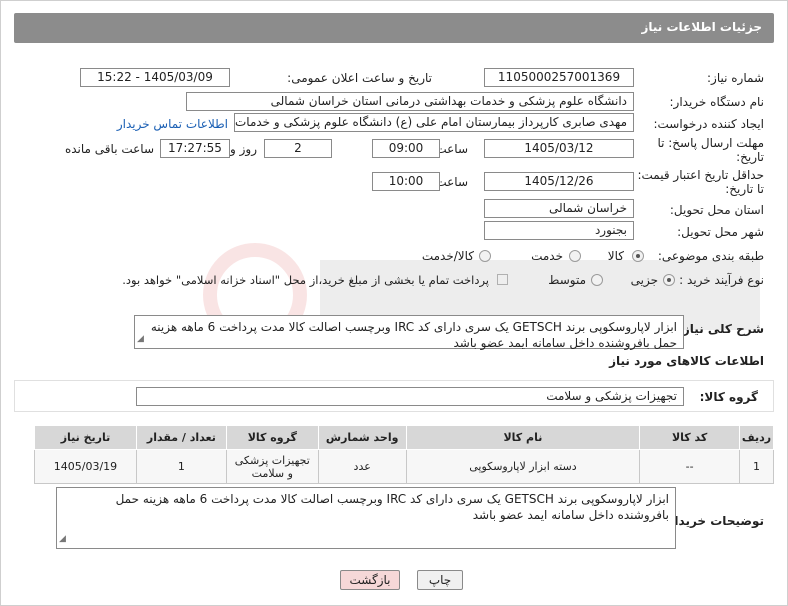  Describe the element at coordinates (756, 437) in the screenshot. I see `col-row: ردیف` at that location.